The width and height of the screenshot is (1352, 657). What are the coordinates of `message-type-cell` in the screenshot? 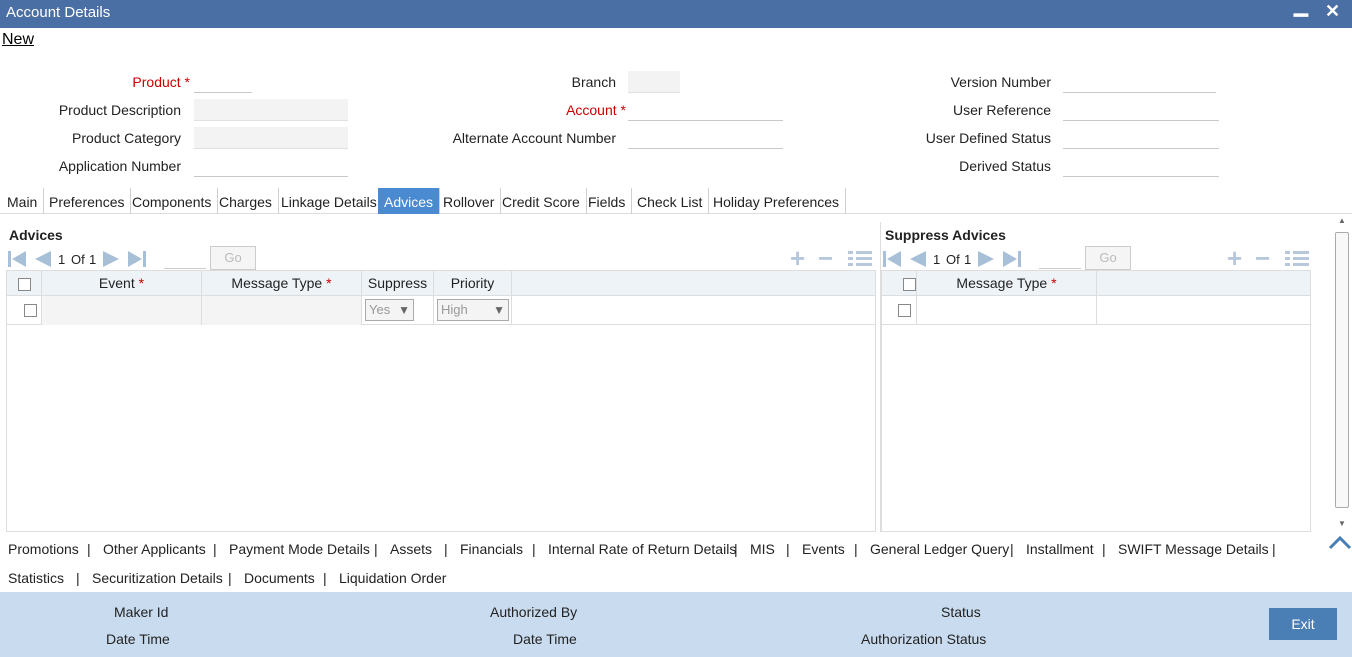 It's located at (282, 310).